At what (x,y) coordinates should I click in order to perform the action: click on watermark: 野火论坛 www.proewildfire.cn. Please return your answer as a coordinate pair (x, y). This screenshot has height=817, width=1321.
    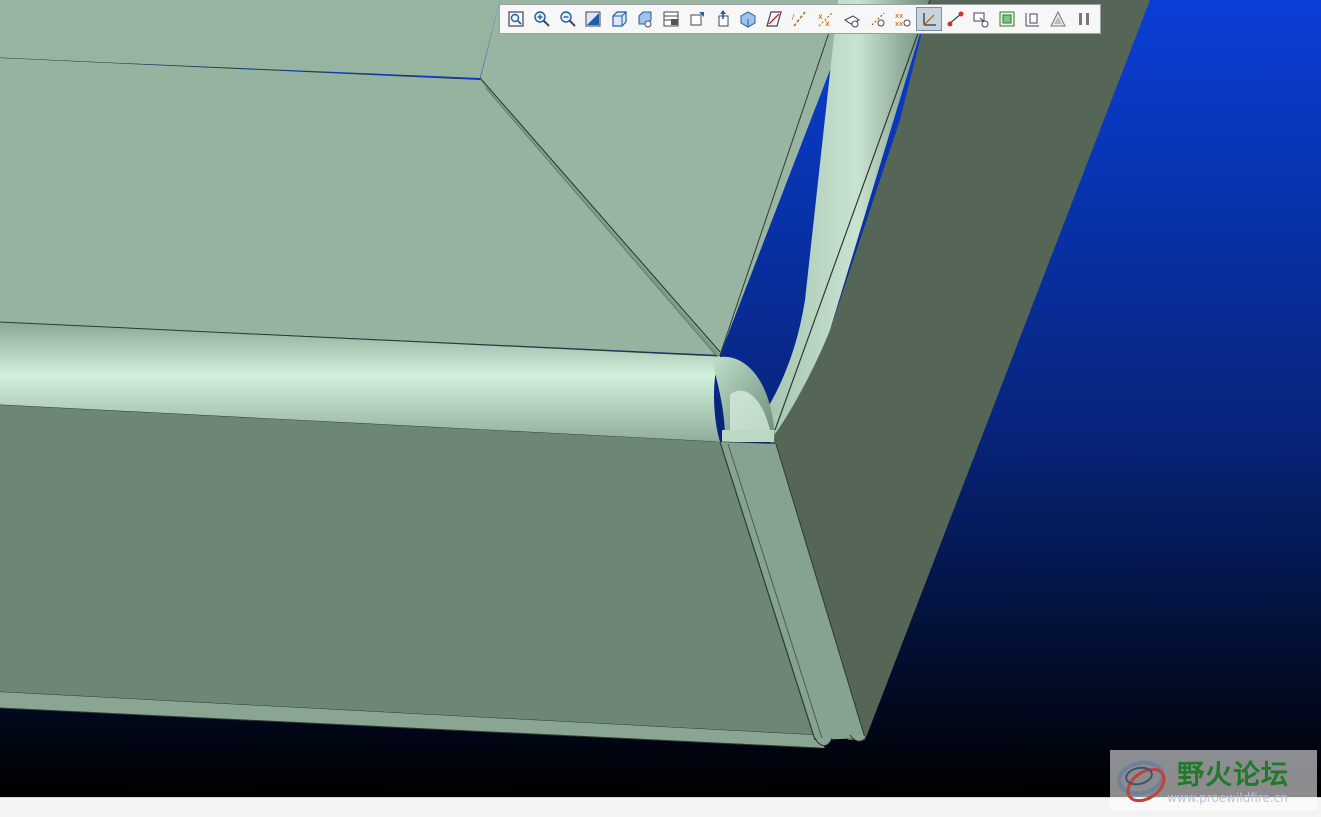
    Looking at the image, I should click on (1213, 780).